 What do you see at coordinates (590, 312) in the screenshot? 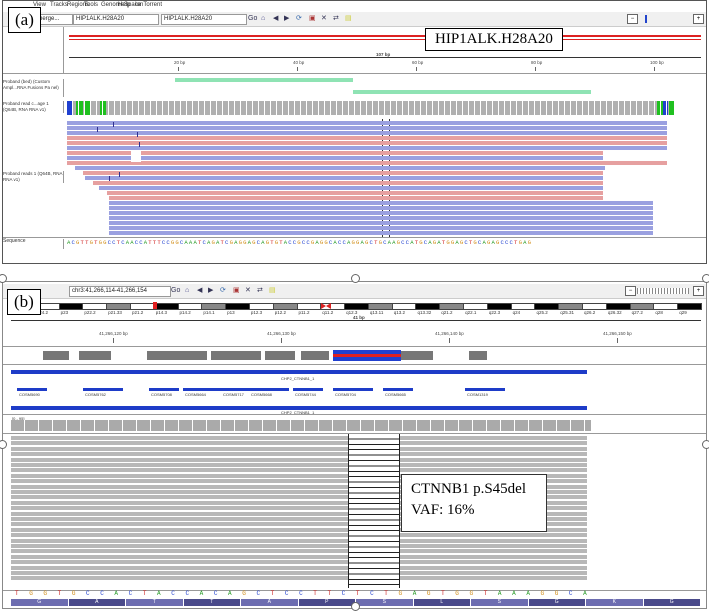
I see `cytoband-label: q26.2` at bounding box center [590, 312].